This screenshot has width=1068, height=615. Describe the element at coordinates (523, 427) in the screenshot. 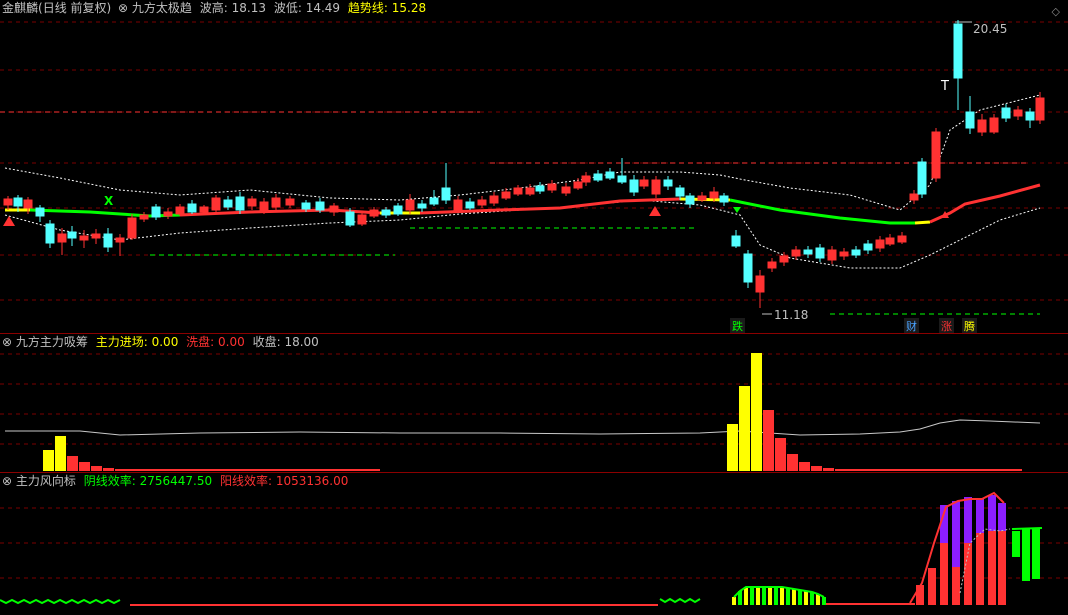

I see `close-line` at that location.